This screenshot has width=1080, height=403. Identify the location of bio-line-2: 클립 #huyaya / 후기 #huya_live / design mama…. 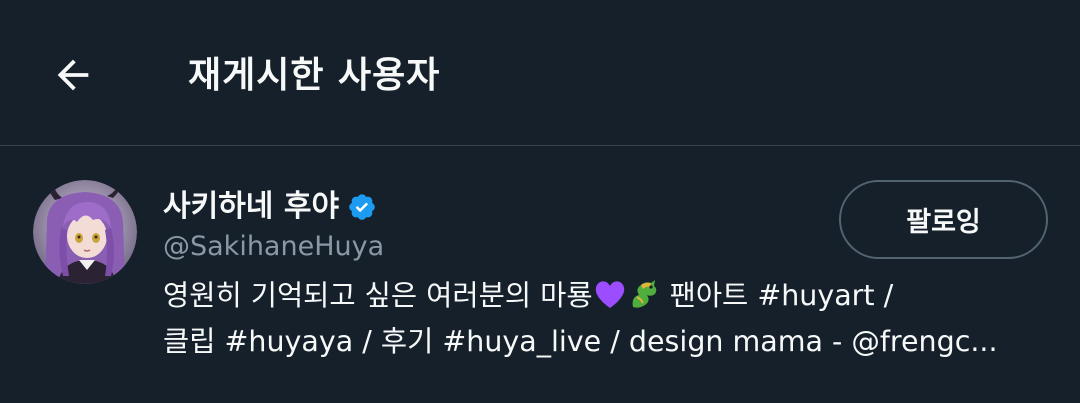
(580, 341).